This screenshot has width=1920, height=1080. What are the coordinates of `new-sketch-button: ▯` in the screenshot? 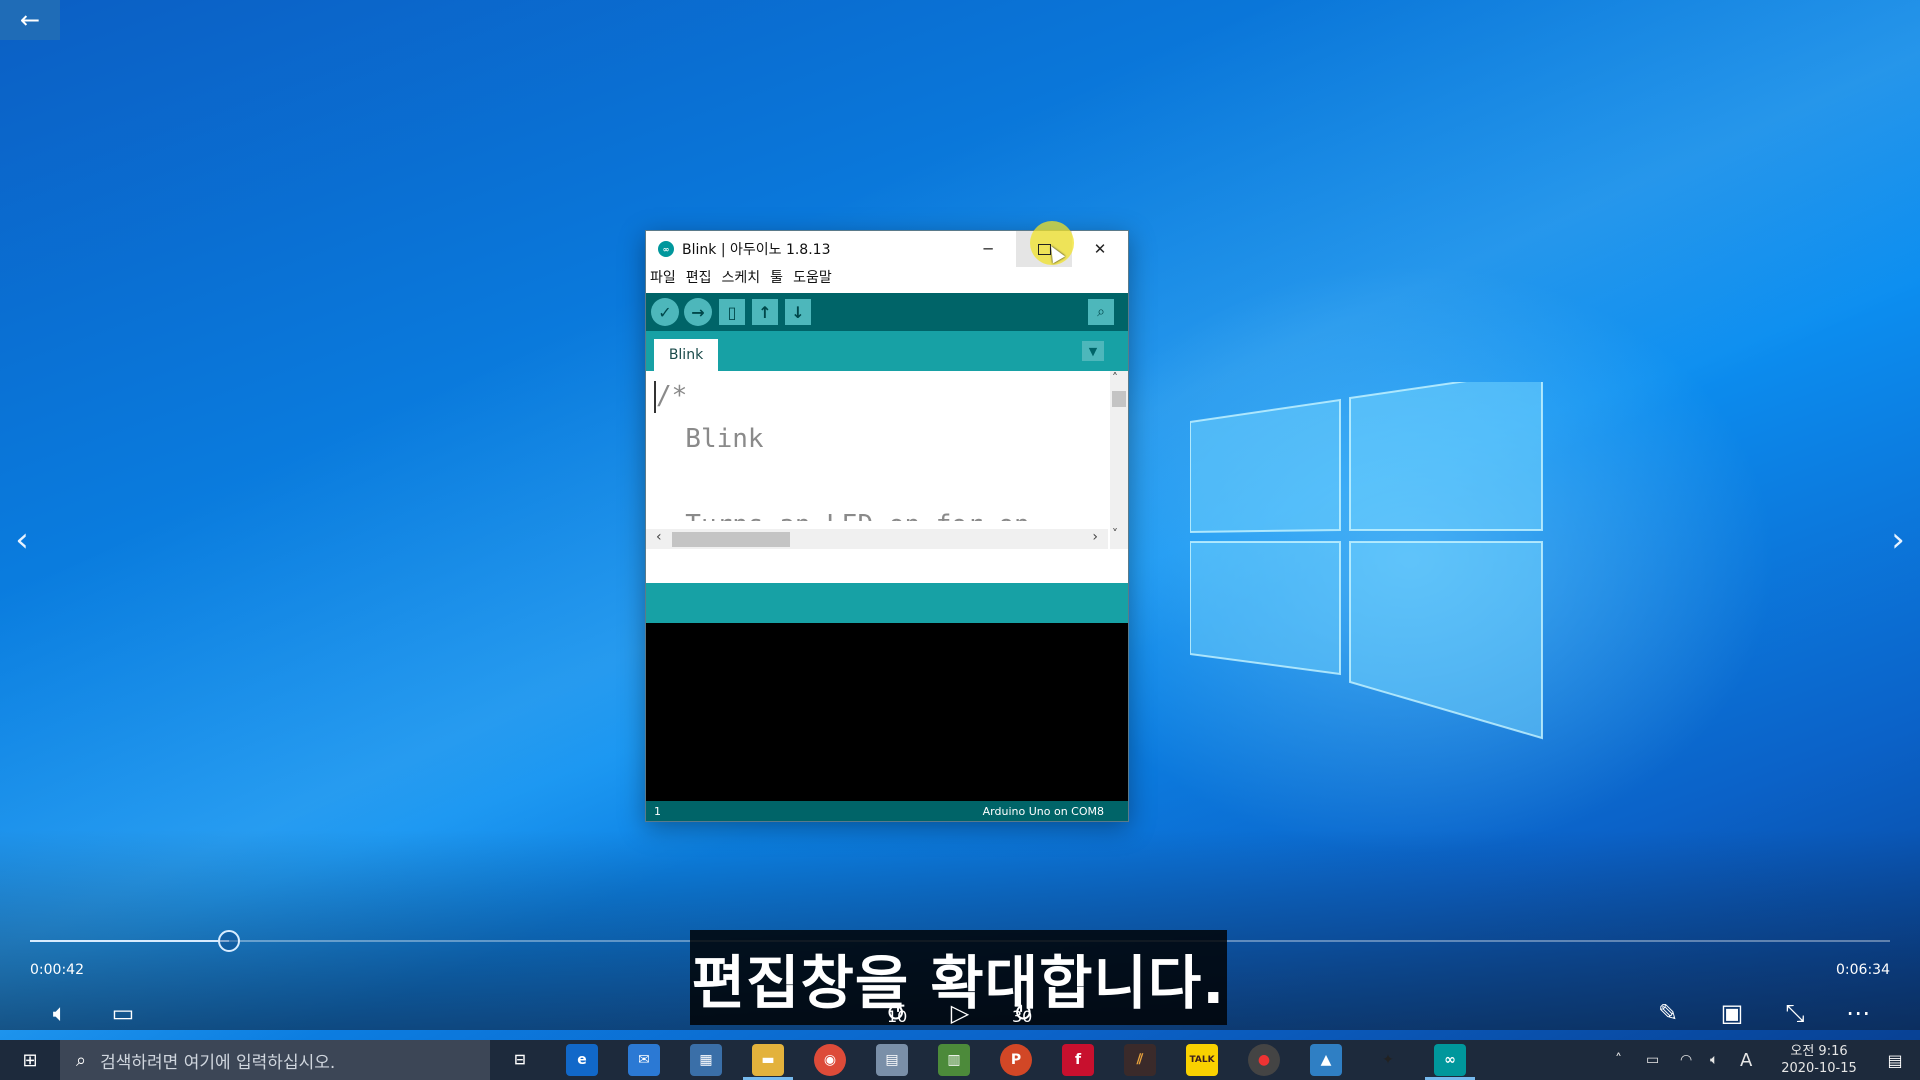 It's located at (732, 312).